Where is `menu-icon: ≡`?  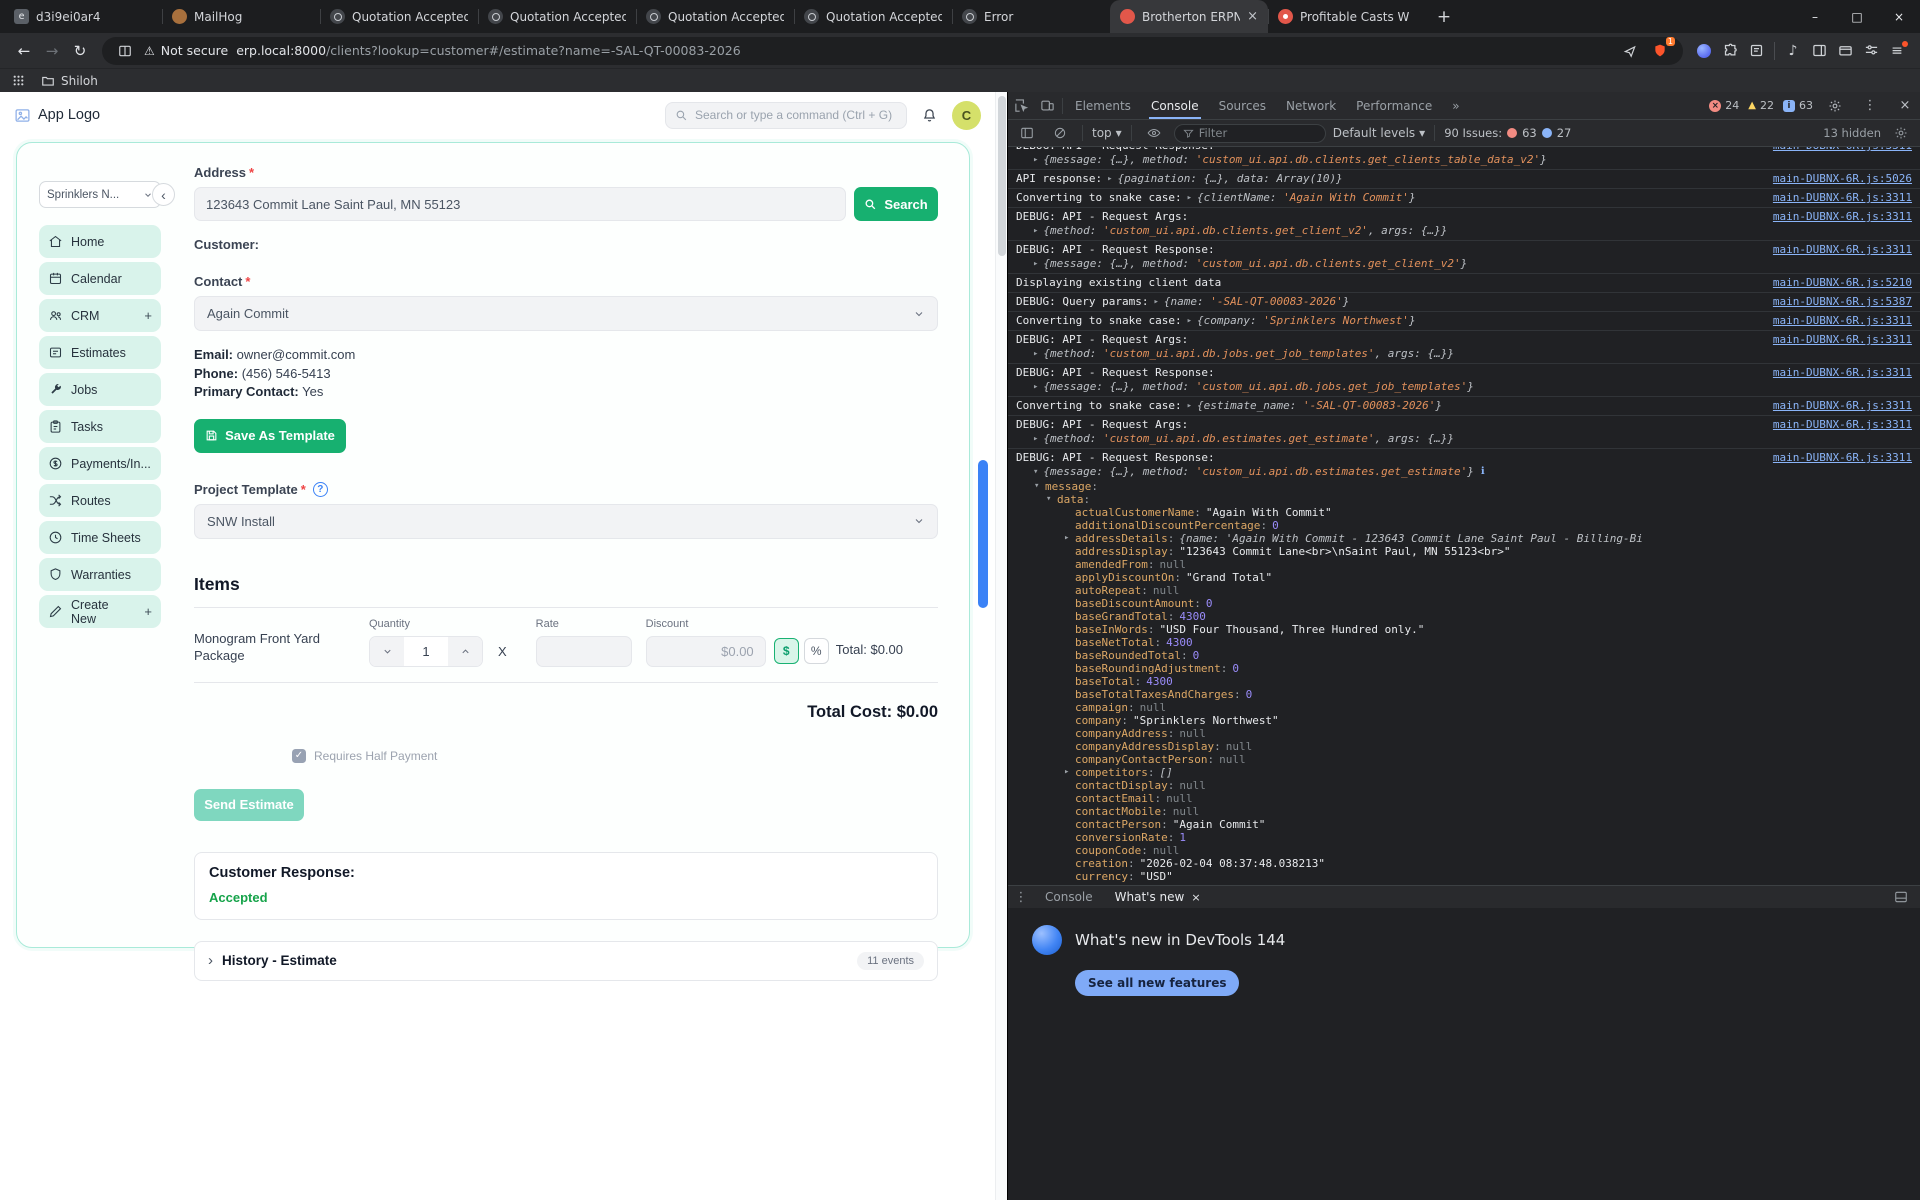 menu-icon: ≡ is located at coordinates (1897, 51).